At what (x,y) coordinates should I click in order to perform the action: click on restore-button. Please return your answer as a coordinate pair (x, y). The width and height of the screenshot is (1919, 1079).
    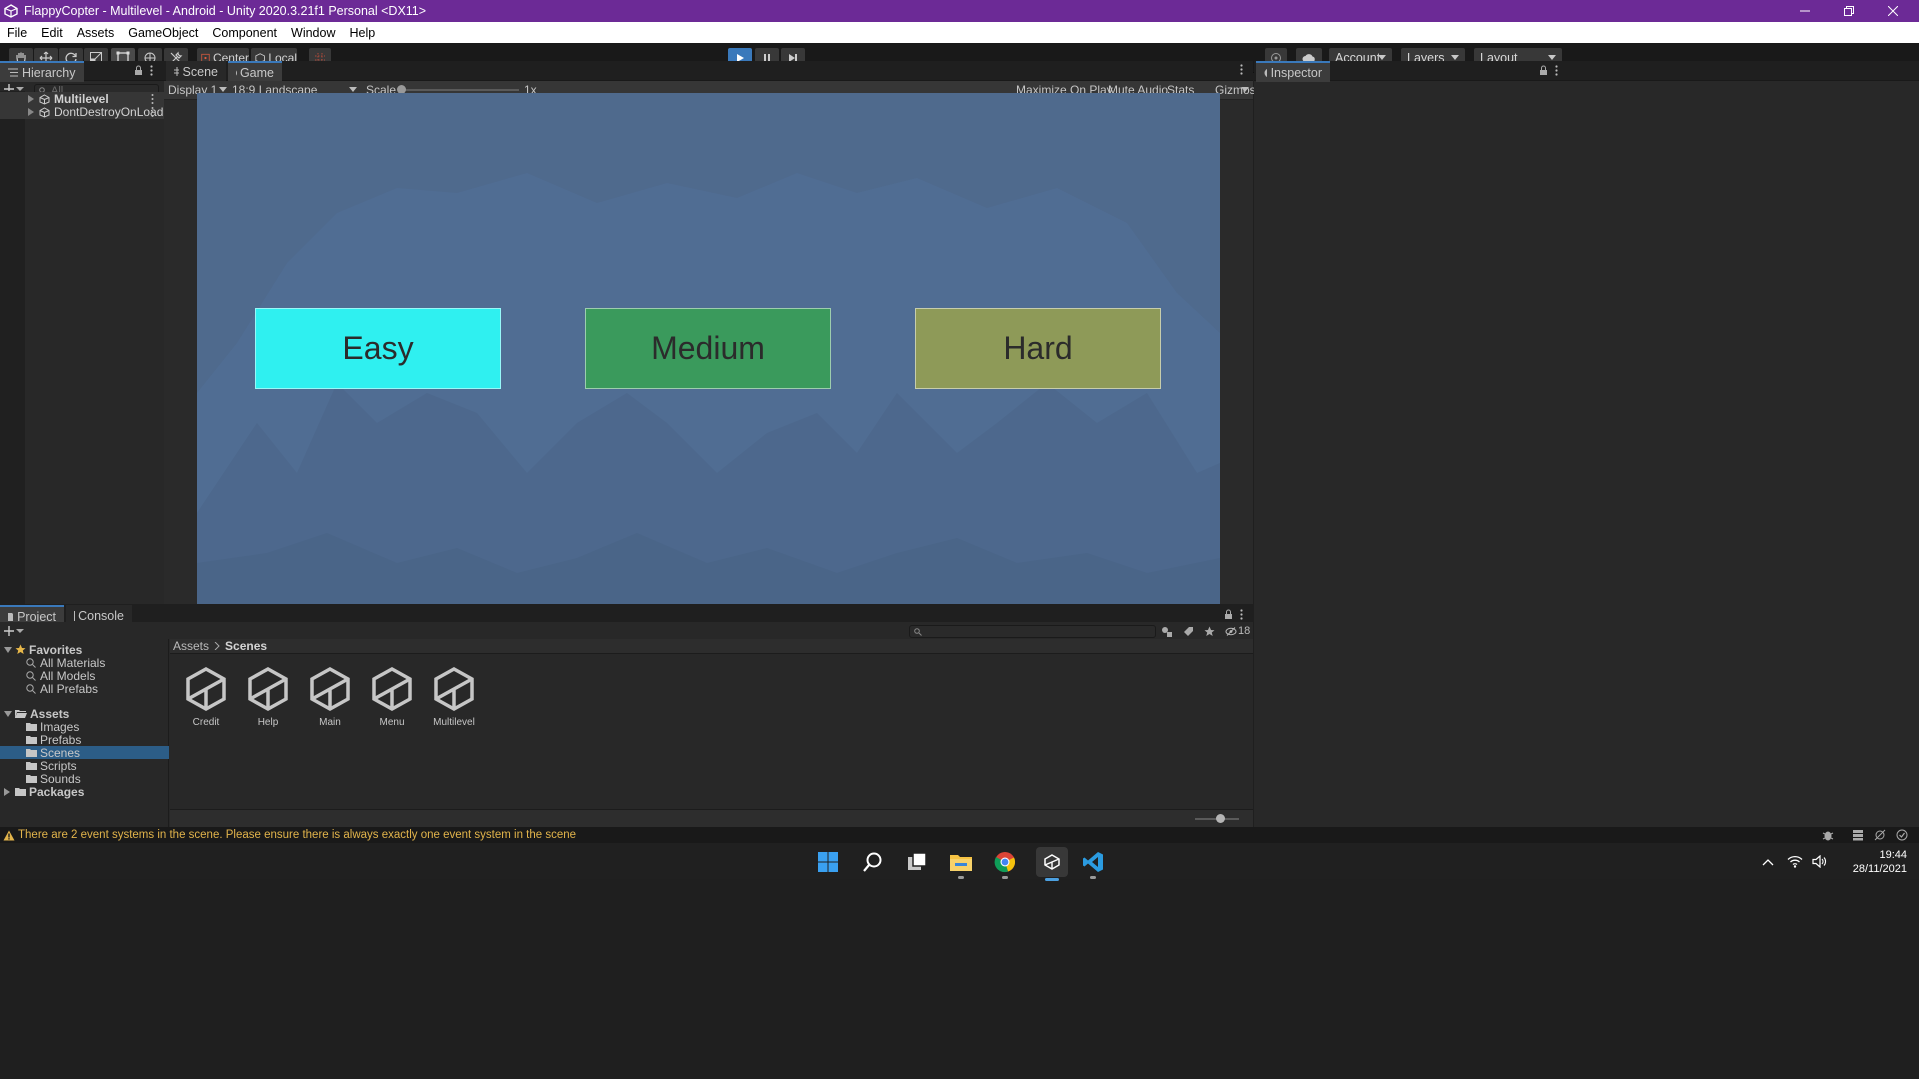
    Looking at the image, I should click on (1849, 11).